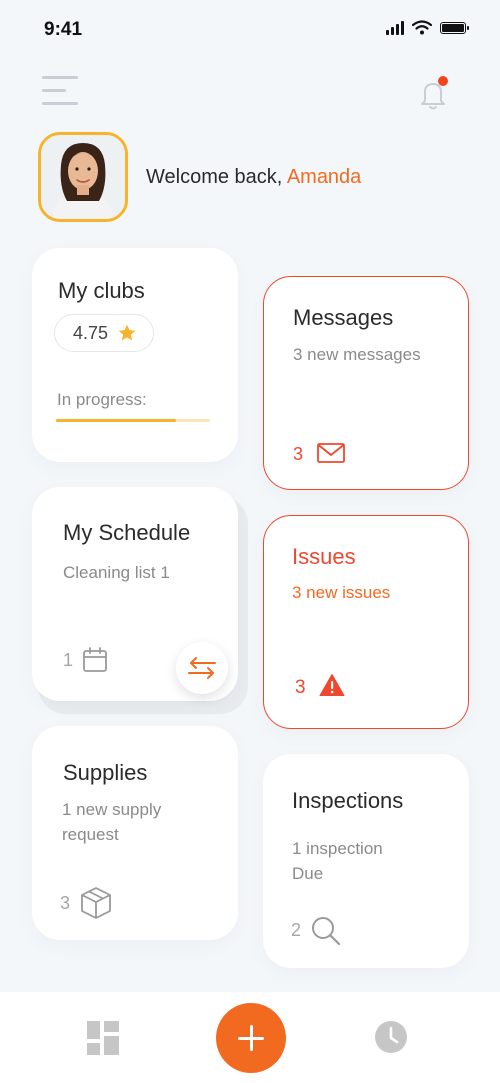 This screenshot has width=500, height=1083. What do you see at coordinates (366, 622) in the screenshot?
I see `issues-card: Issues 3 new issues 3` at bounding box center [366, 622].